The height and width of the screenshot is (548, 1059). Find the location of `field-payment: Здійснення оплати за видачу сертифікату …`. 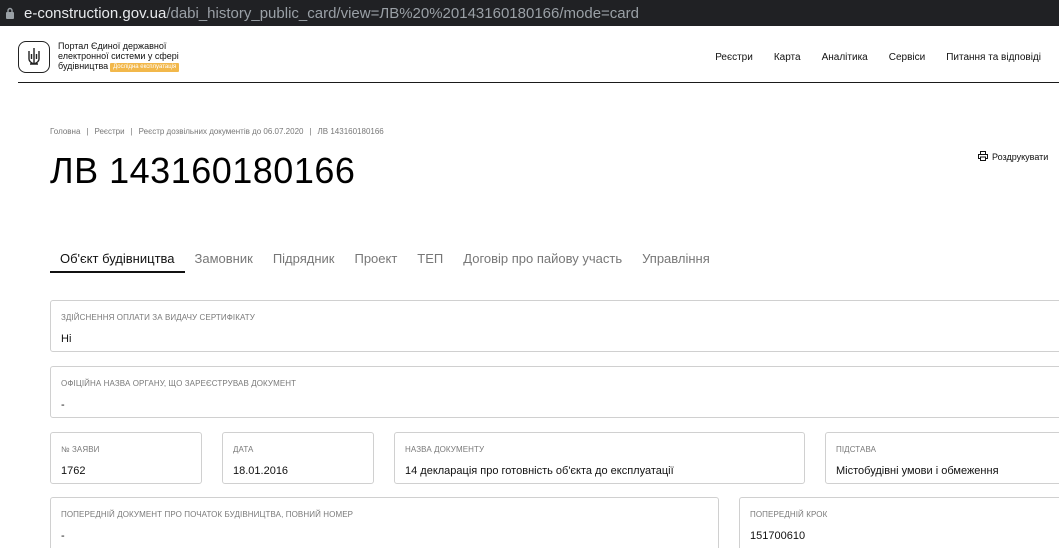

field-payment: Здійснення оплати за видачу сертифікату … is located at coordinates (554, 326).